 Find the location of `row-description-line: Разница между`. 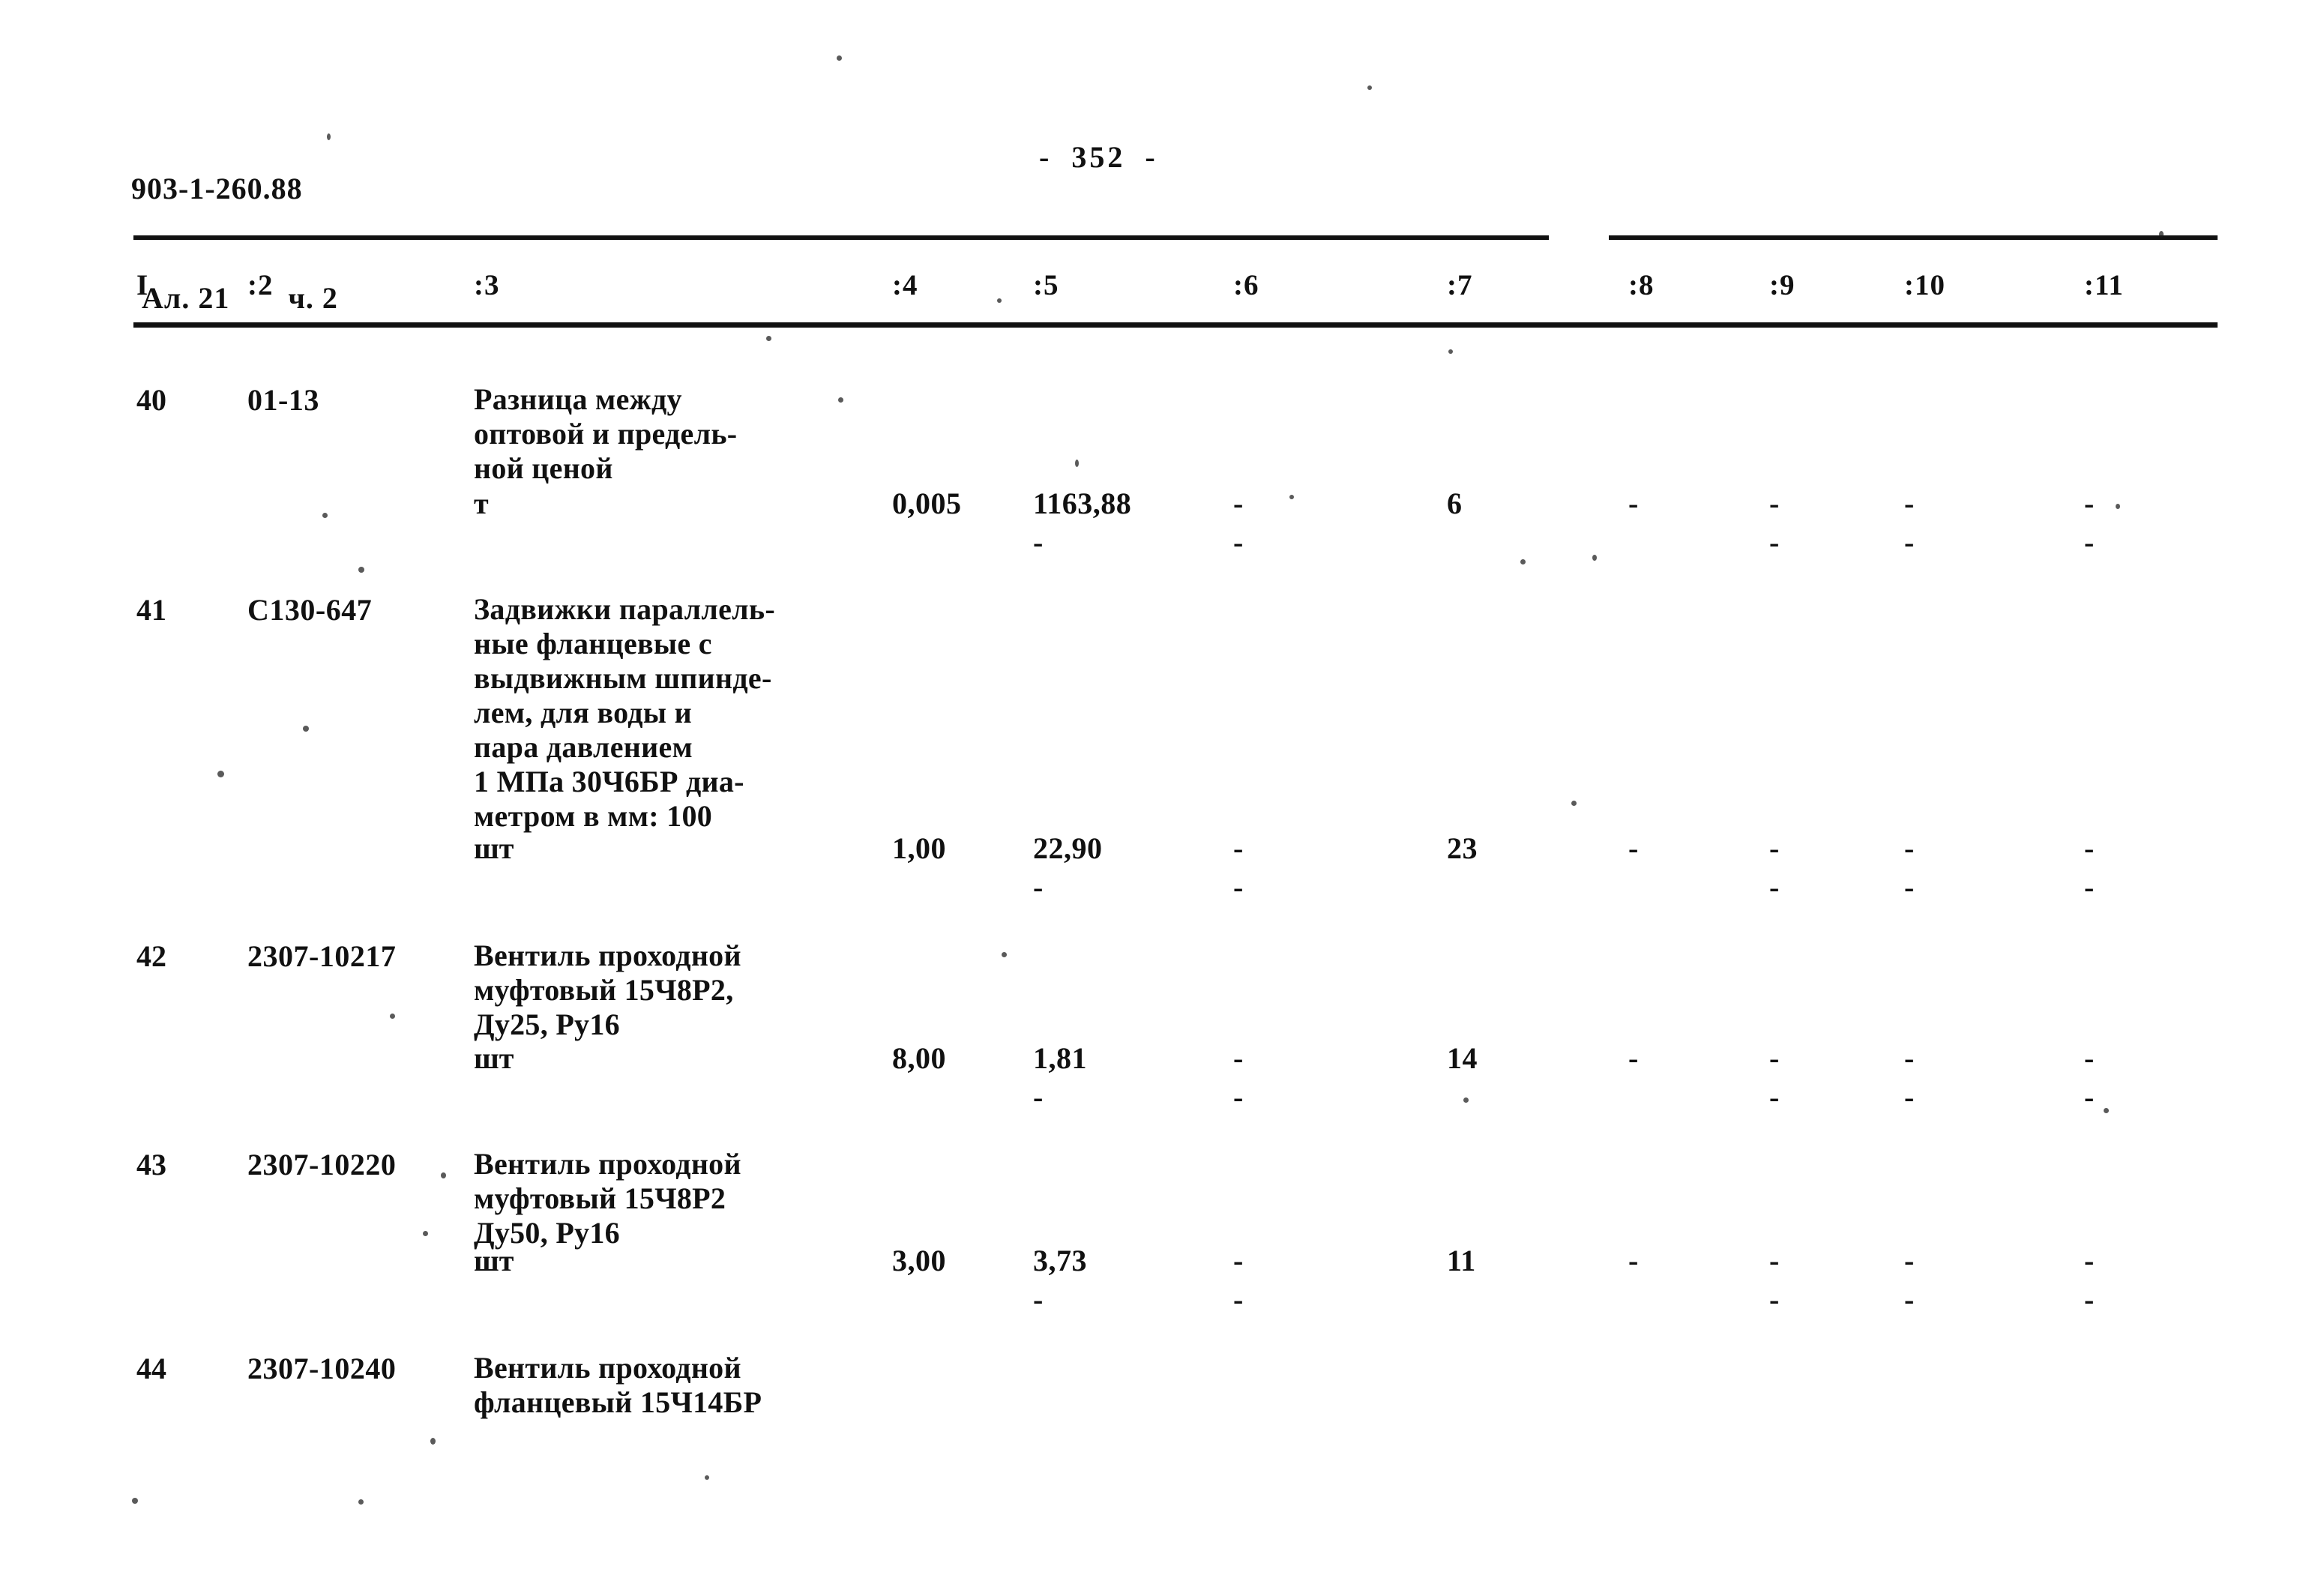

row-description-line: Разница между is located at coordinates (578, 399).